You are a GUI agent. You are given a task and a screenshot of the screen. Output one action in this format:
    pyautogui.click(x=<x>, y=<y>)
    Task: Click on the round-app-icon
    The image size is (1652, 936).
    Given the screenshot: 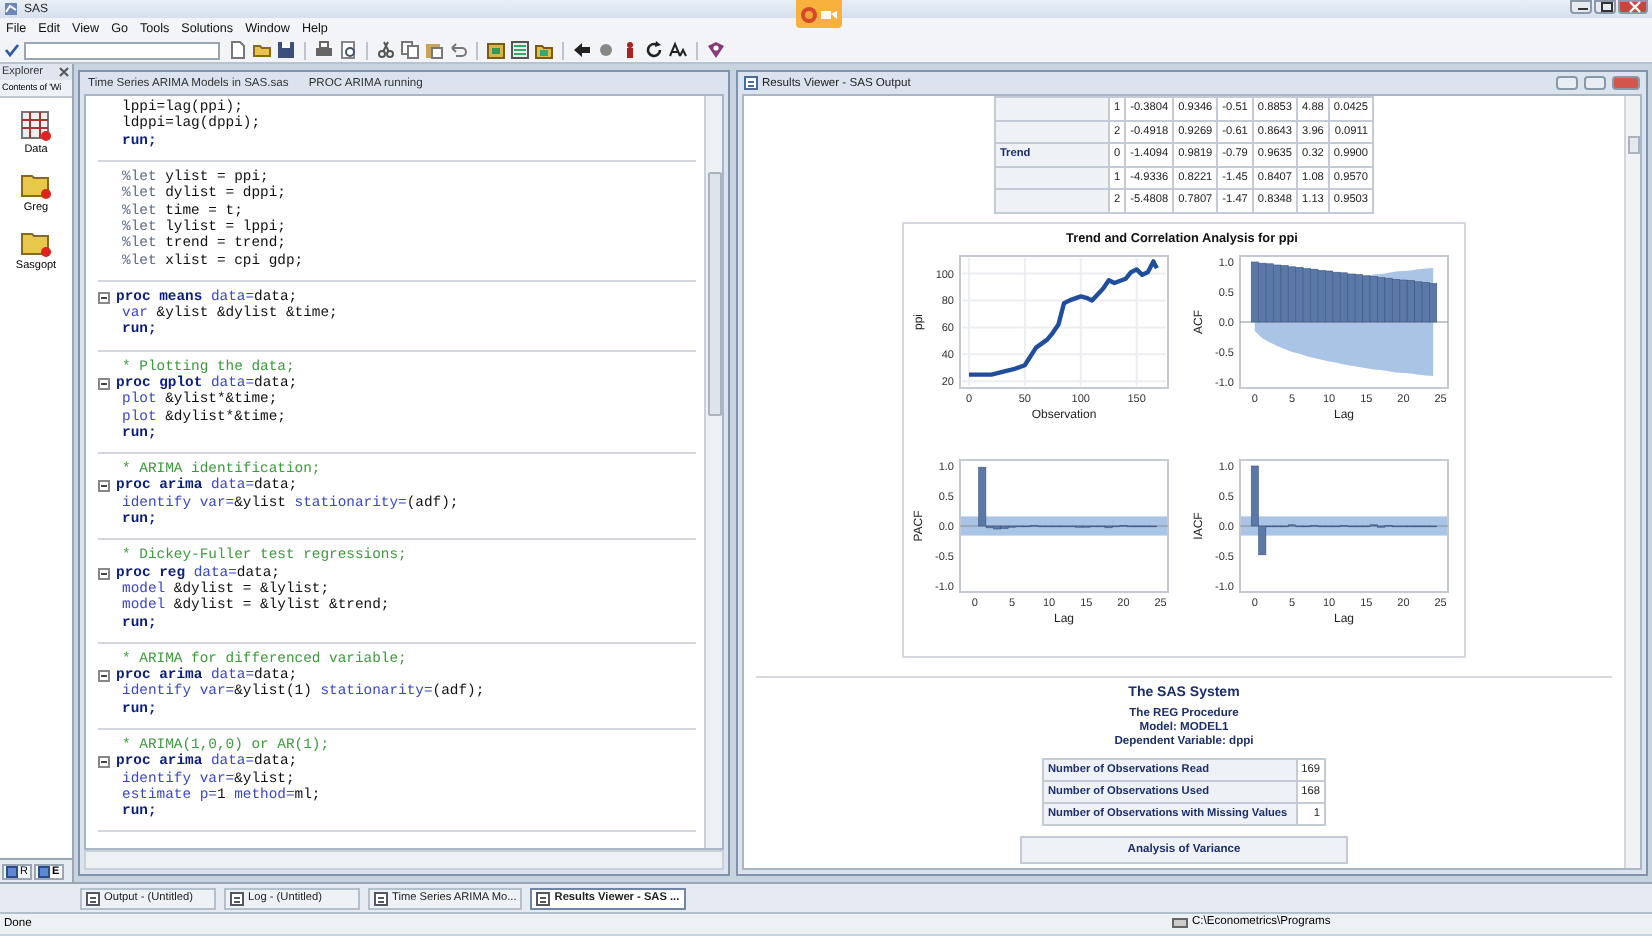 What is the action you would take?
    pyautogui.click(x=809, y=14)
    